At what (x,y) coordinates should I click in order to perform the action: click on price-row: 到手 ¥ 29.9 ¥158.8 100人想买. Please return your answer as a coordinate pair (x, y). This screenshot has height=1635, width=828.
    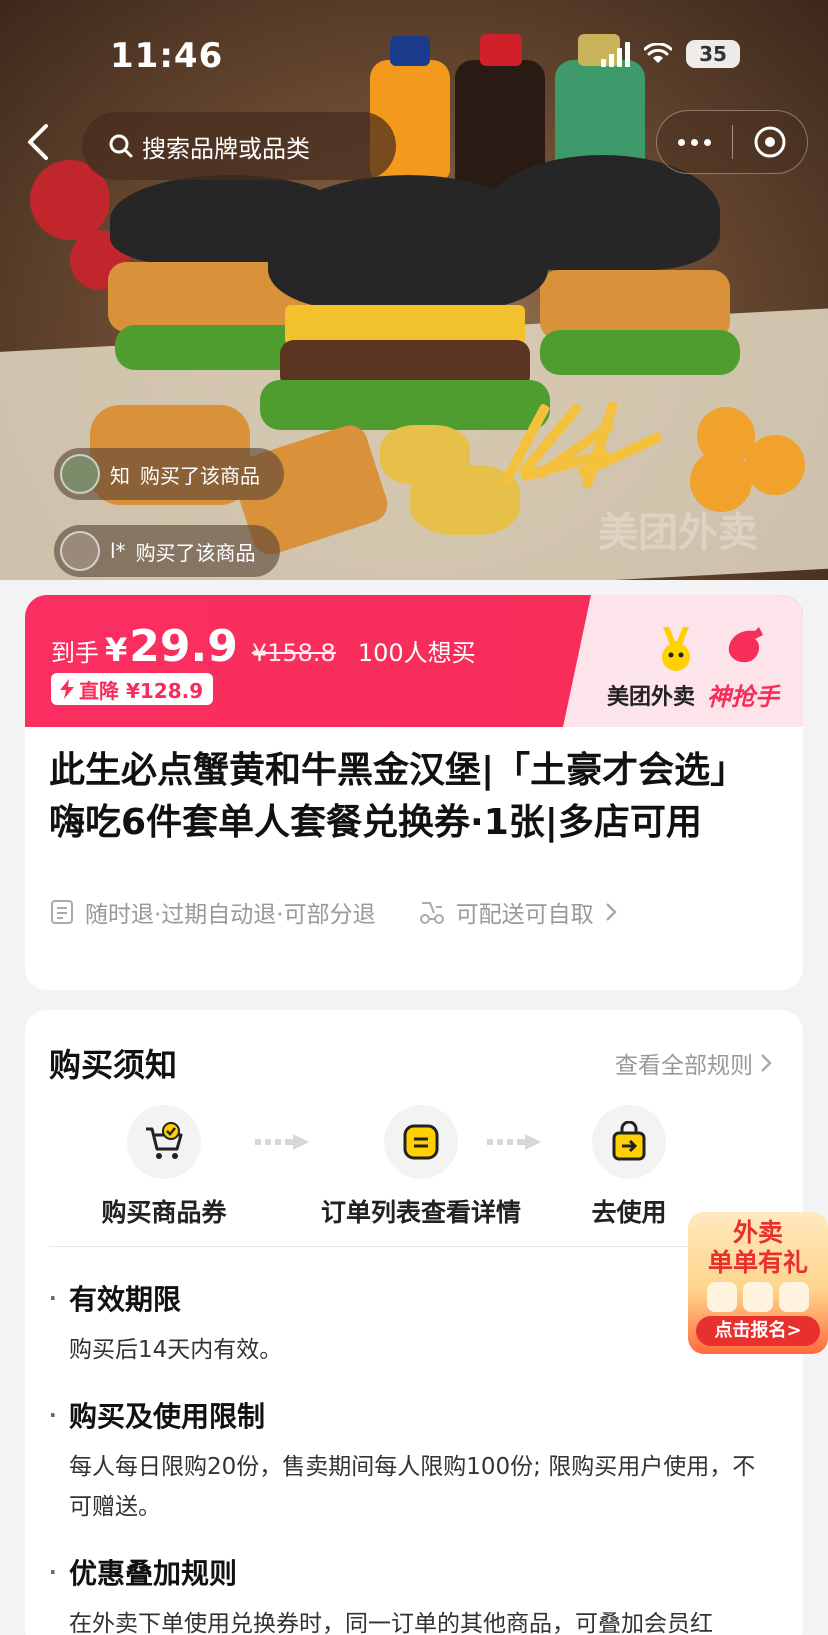
    Looking at the image, I should click on (263, 646).